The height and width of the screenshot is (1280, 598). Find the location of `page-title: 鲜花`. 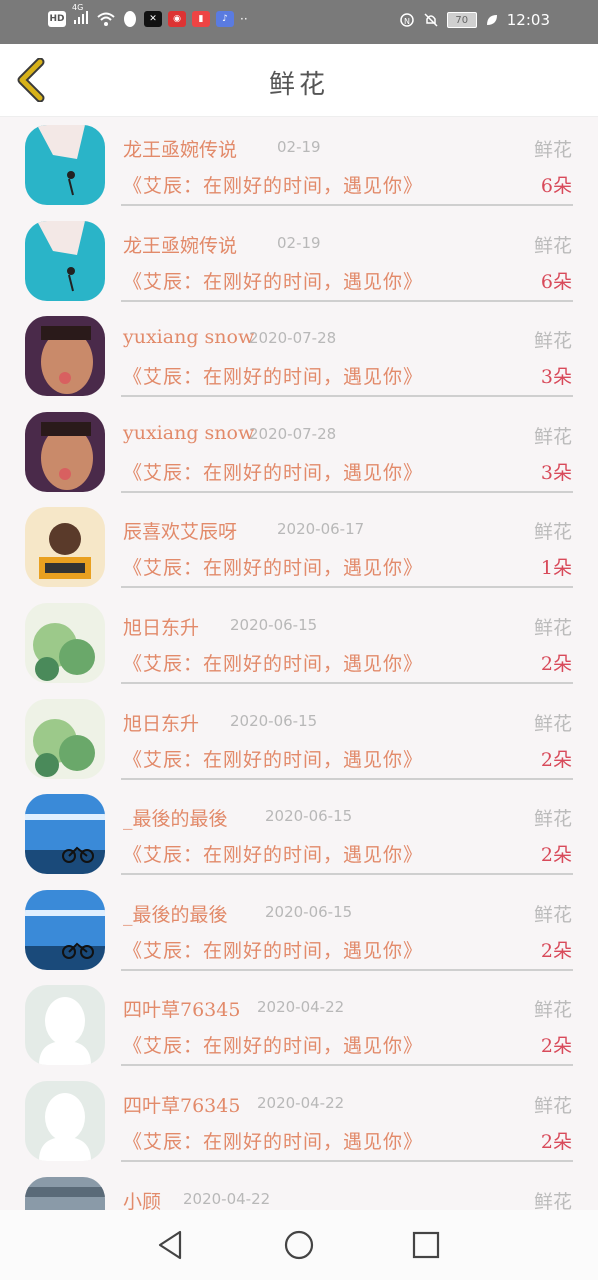

page-title: 鲜花 is located at coordinates (298, 85).